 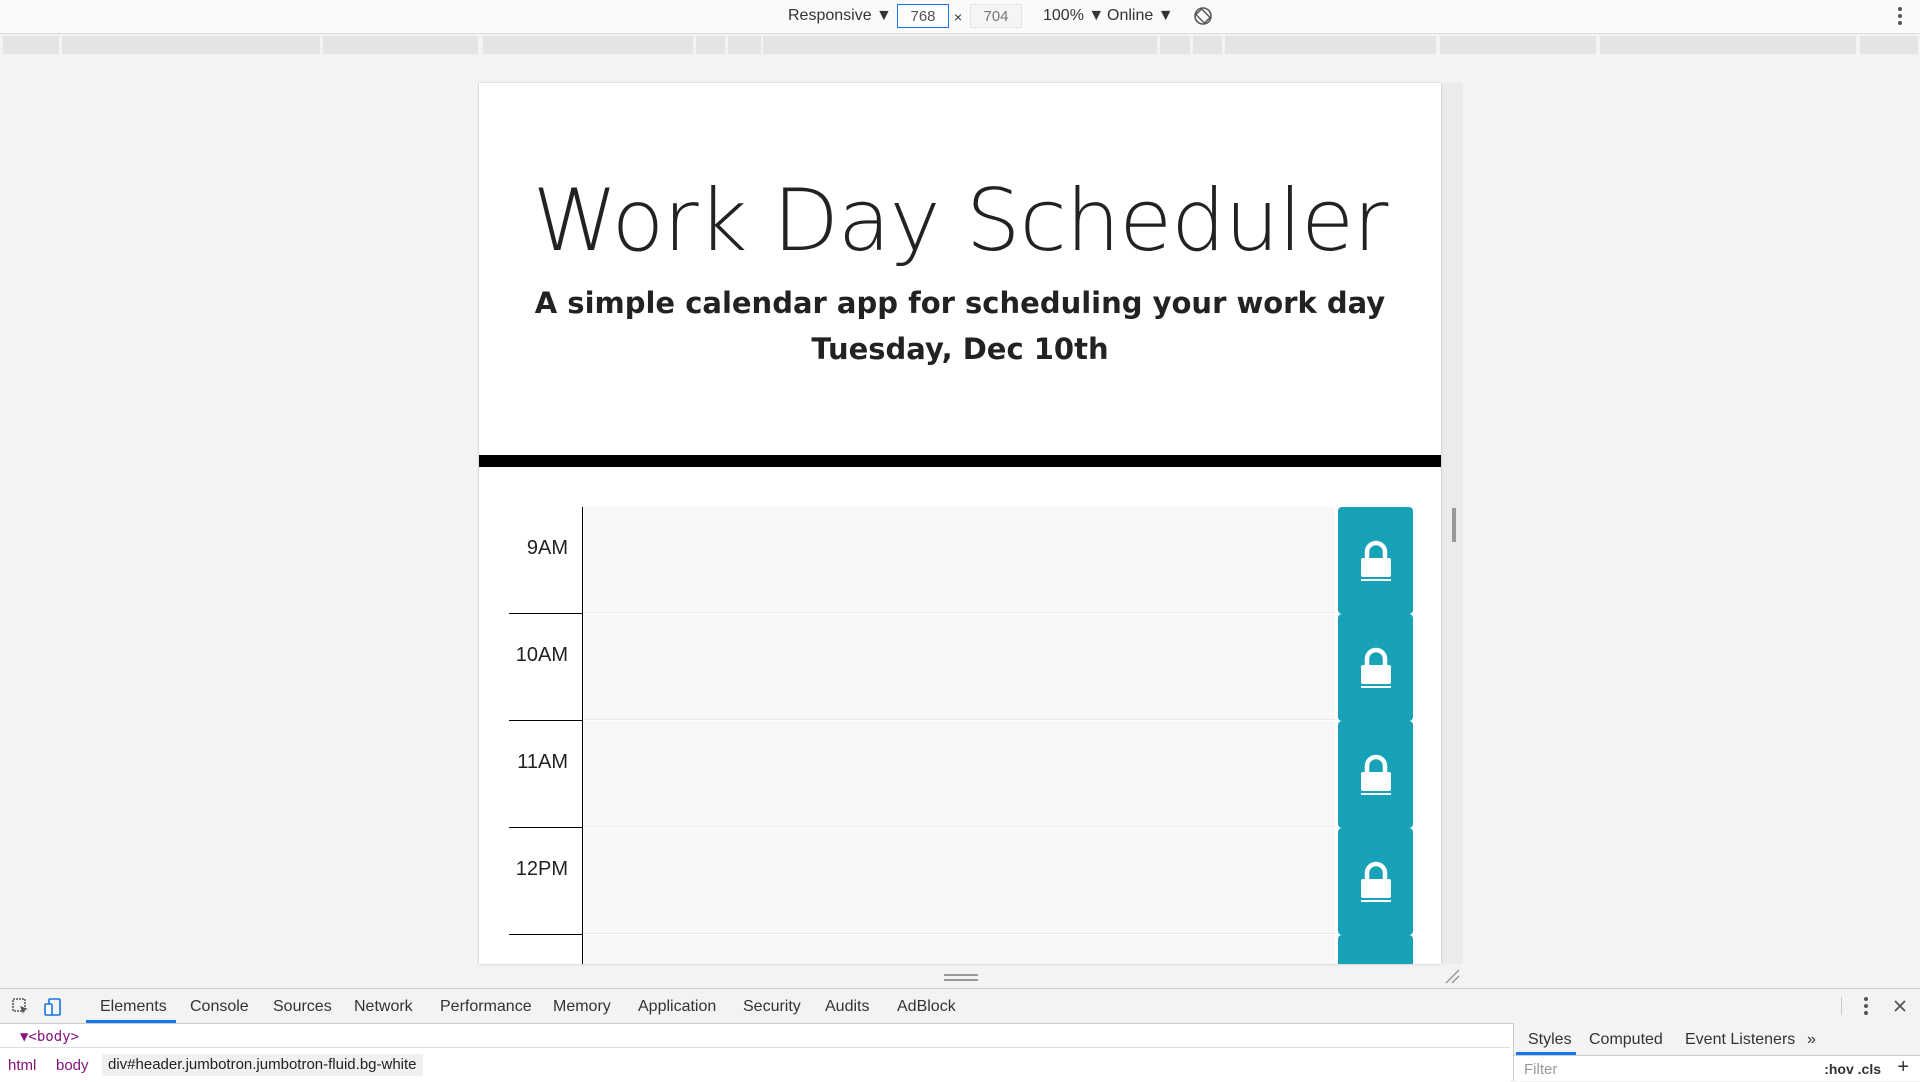 What do you see at coordinates (53, 1007) in the screenshot?
I see `device-toolbar-icon` at bounding box center [53, 1007].